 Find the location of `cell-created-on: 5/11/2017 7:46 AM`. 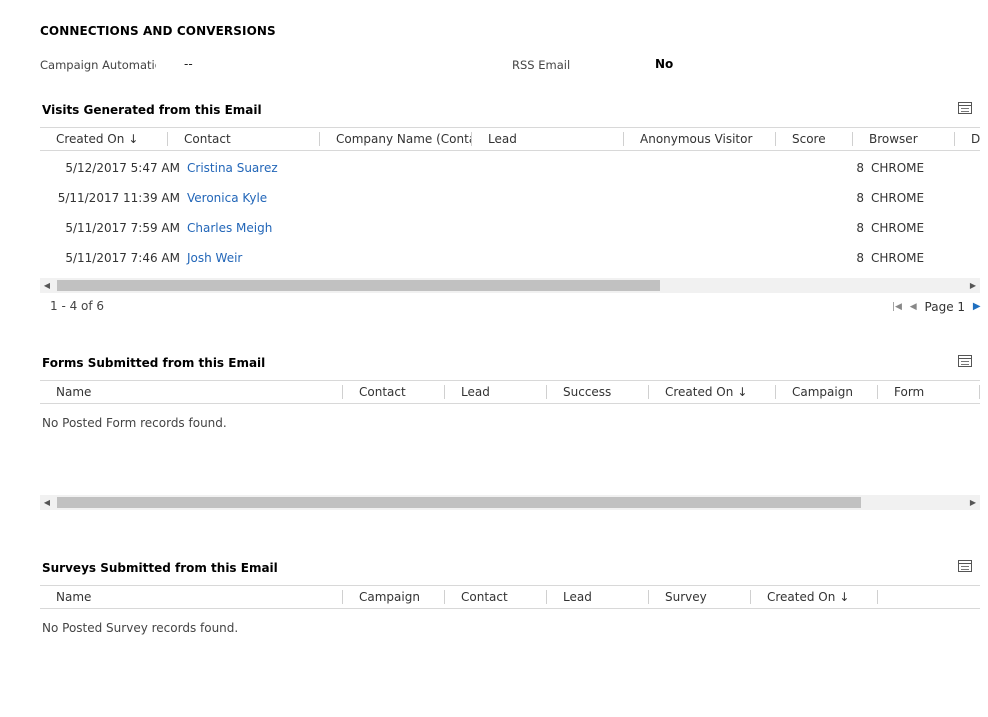

cell-created-on: 5/11/2017 7:46 AM is located at coordinates (122, 258).